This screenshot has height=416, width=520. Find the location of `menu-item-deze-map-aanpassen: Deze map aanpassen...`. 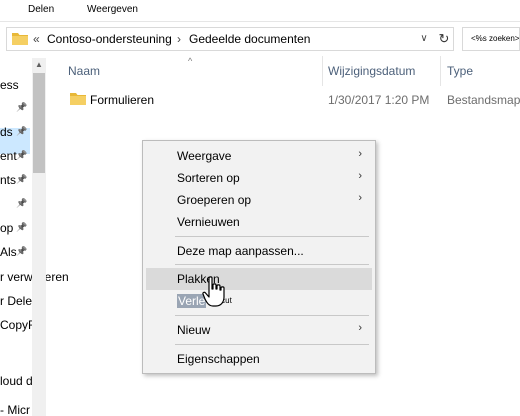

menu-item-deze-map-aanpassen: Deze map aanpassen... is located at coordinates (259, 251).